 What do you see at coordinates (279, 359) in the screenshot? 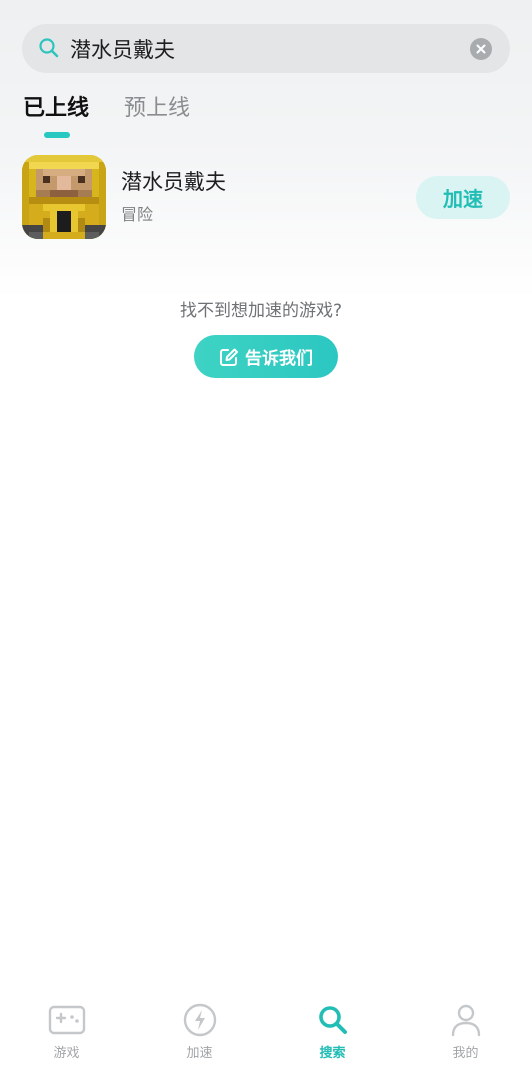
I see `tell-us-label: 告诉我们` at bounding box center [279, 359].